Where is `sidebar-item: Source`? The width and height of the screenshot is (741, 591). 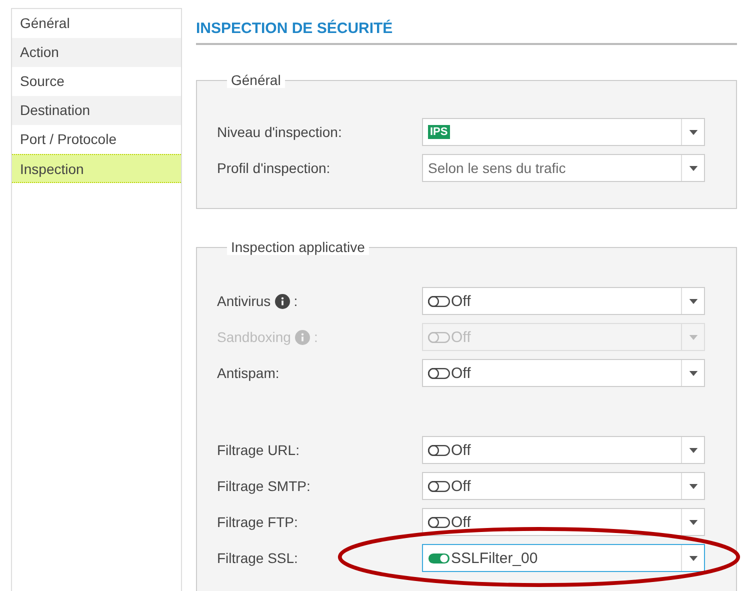
sidebar-item: Source is located at coordinates (96, 81).